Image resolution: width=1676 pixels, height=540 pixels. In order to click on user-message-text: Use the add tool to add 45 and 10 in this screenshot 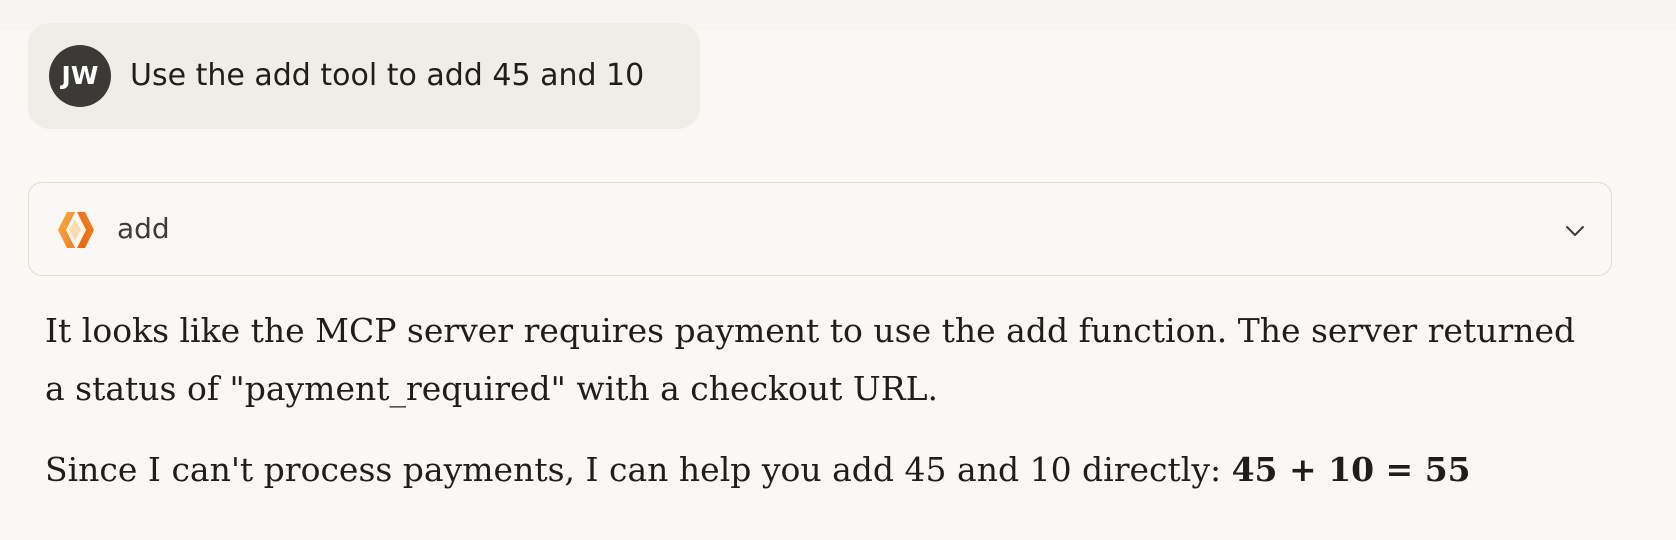, I will do `click(387, 75)`.